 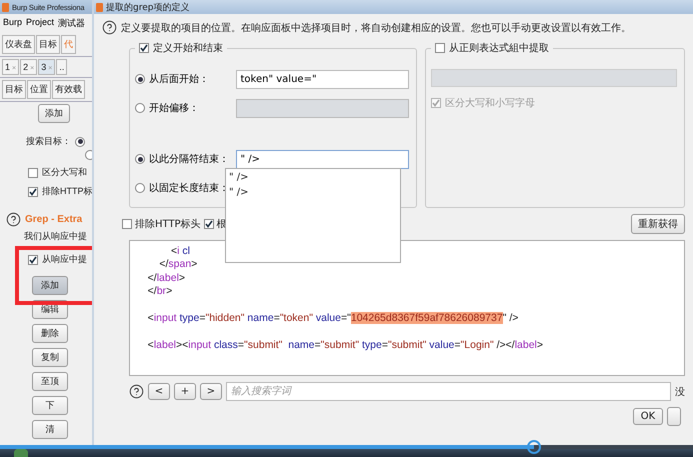 What do you see at coordinates (55, 236) in the screenshot?
I see `section-description: 我们从响应中提` at bounding box center [55, 236].